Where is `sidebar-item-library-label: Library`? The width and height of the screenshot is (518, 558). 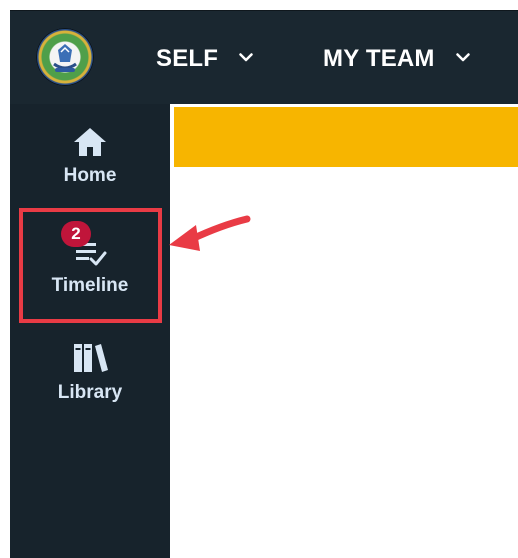 sidebar-item-library-label: Library is located at coordinates (90, 392).